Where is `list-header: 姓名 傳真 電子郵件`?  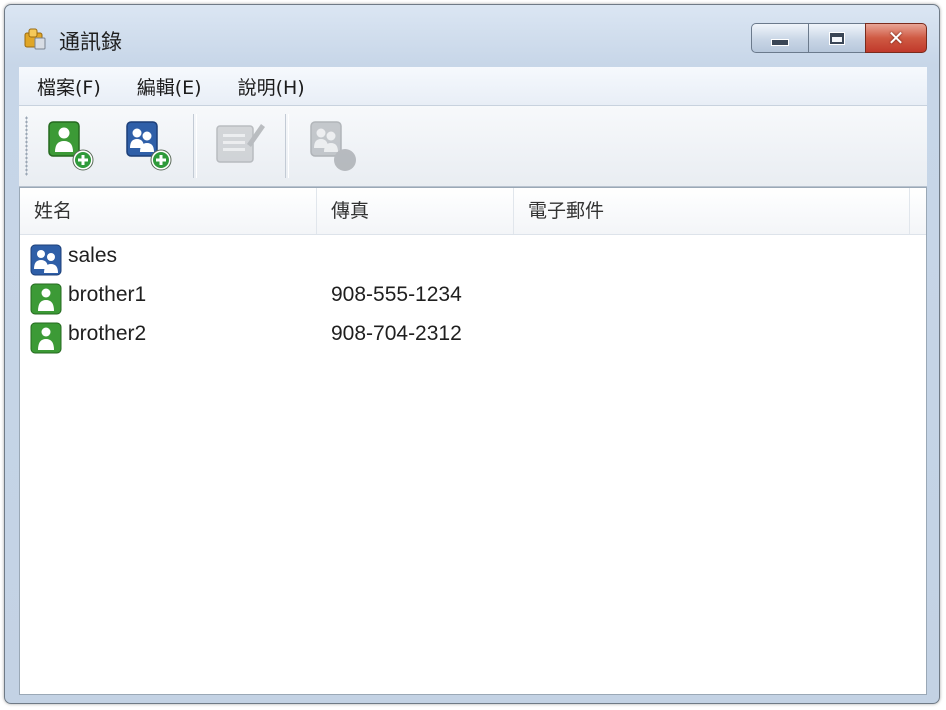 list-header: 姓名 傳真 電子郵件 is located at coordinates (473, 211).